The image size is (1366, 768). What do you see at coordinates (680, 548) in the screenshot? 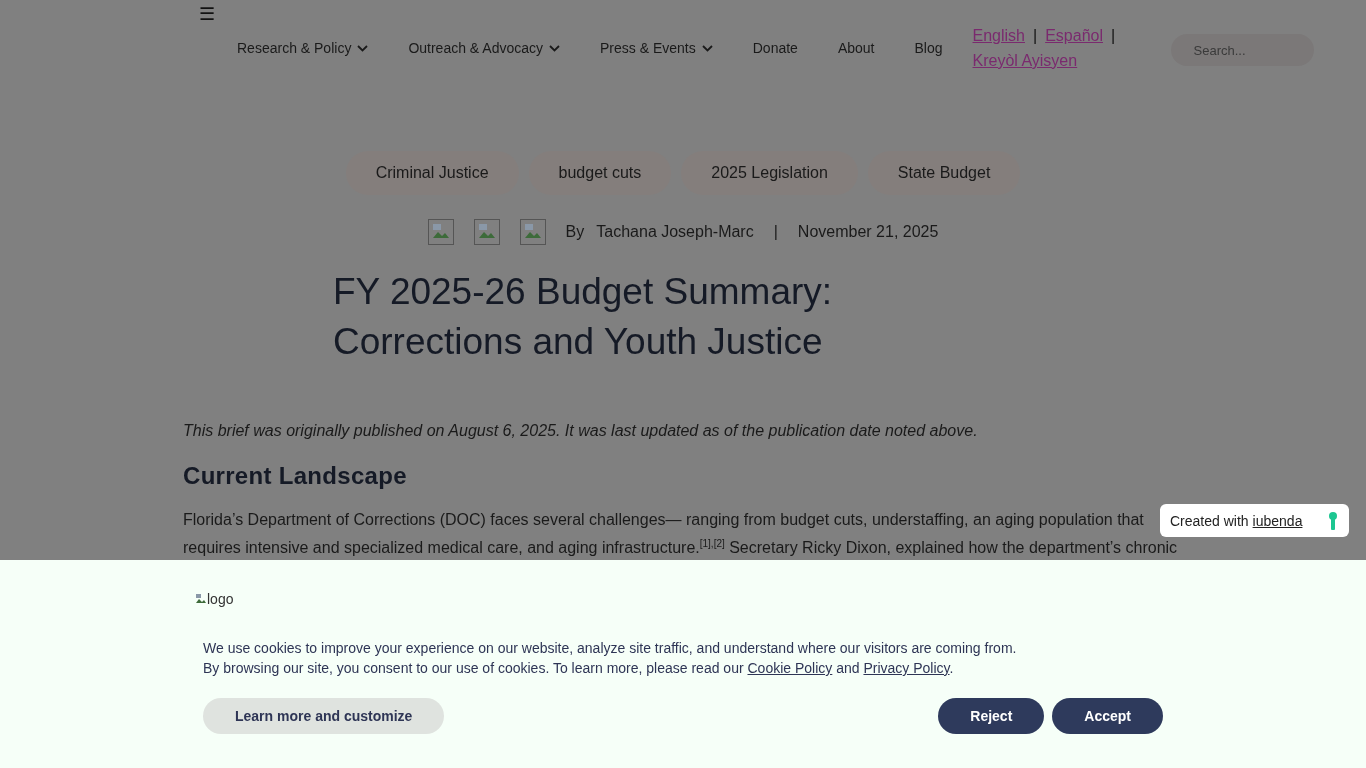
I see `paragraph-line: requires intensive and specialized medical care, and aging infrastructure.$^{[1],[2]}$ Secretary Ricky Dixon, explained how the department’s chronic` at bounding box center [680, 548].